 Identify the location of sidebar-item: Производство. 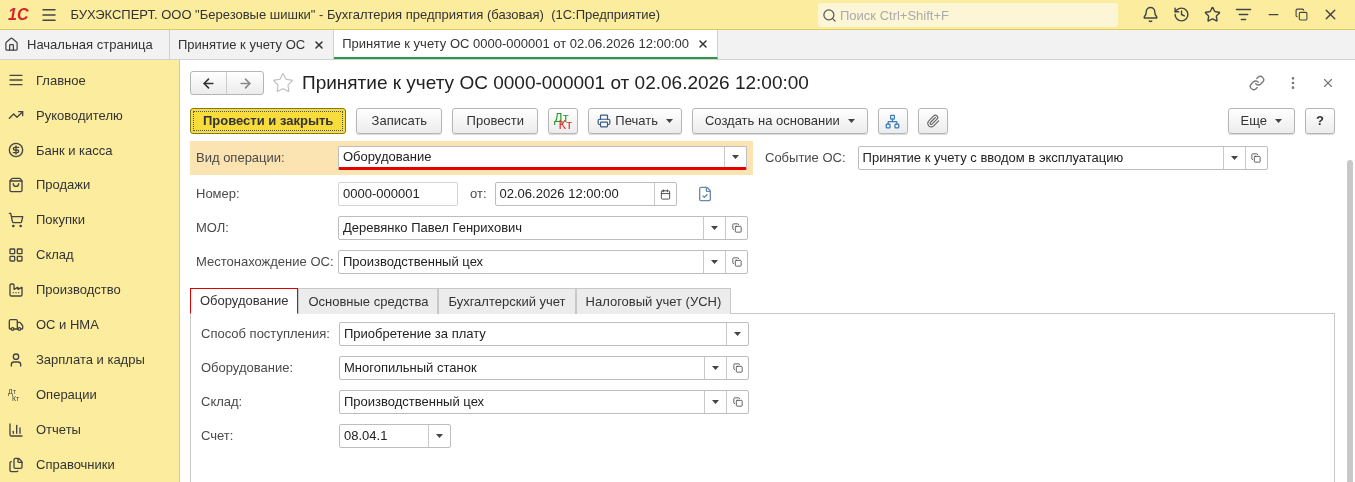
(89, 290).